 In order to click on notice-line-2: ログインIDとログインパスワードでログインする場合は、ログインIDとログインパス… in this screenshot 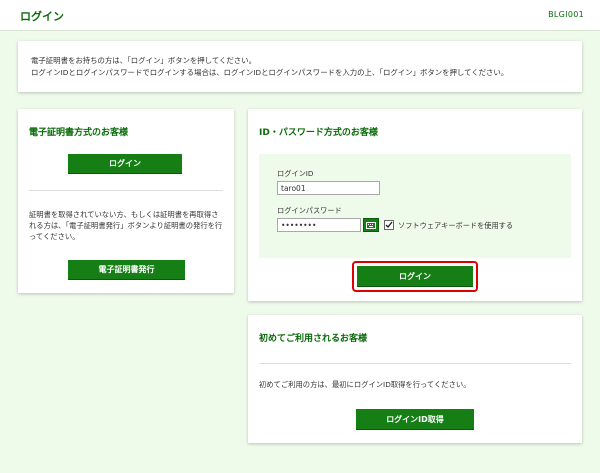, I will do `click(270, 72)`.